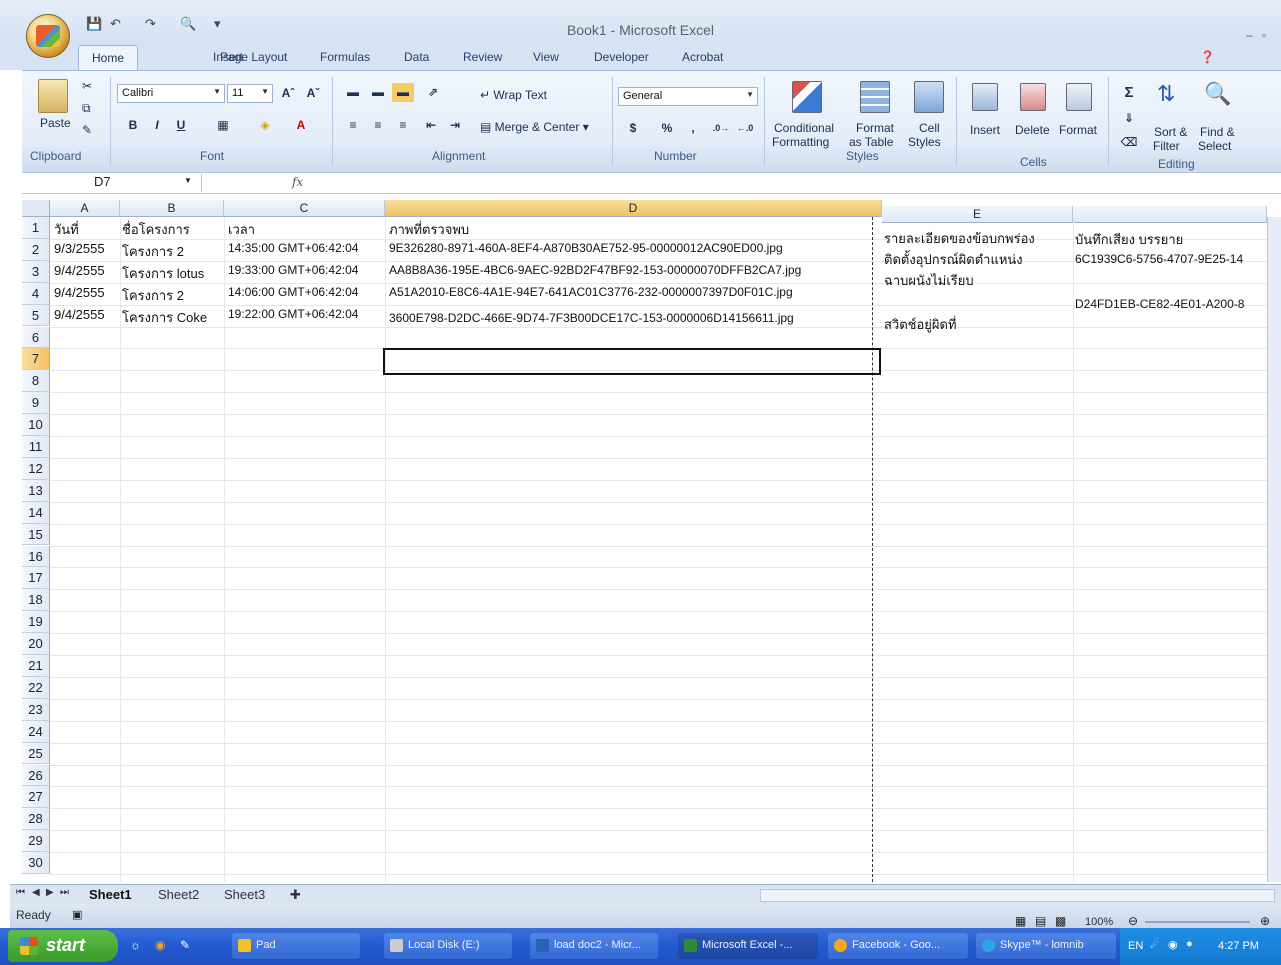 This screenshot has height=965, width=1281. What do you see at coordinates (1046, 946) in the screenshot?
I see `task-skype: Skype™ - lomnib` at bounding box center [1046, 946].